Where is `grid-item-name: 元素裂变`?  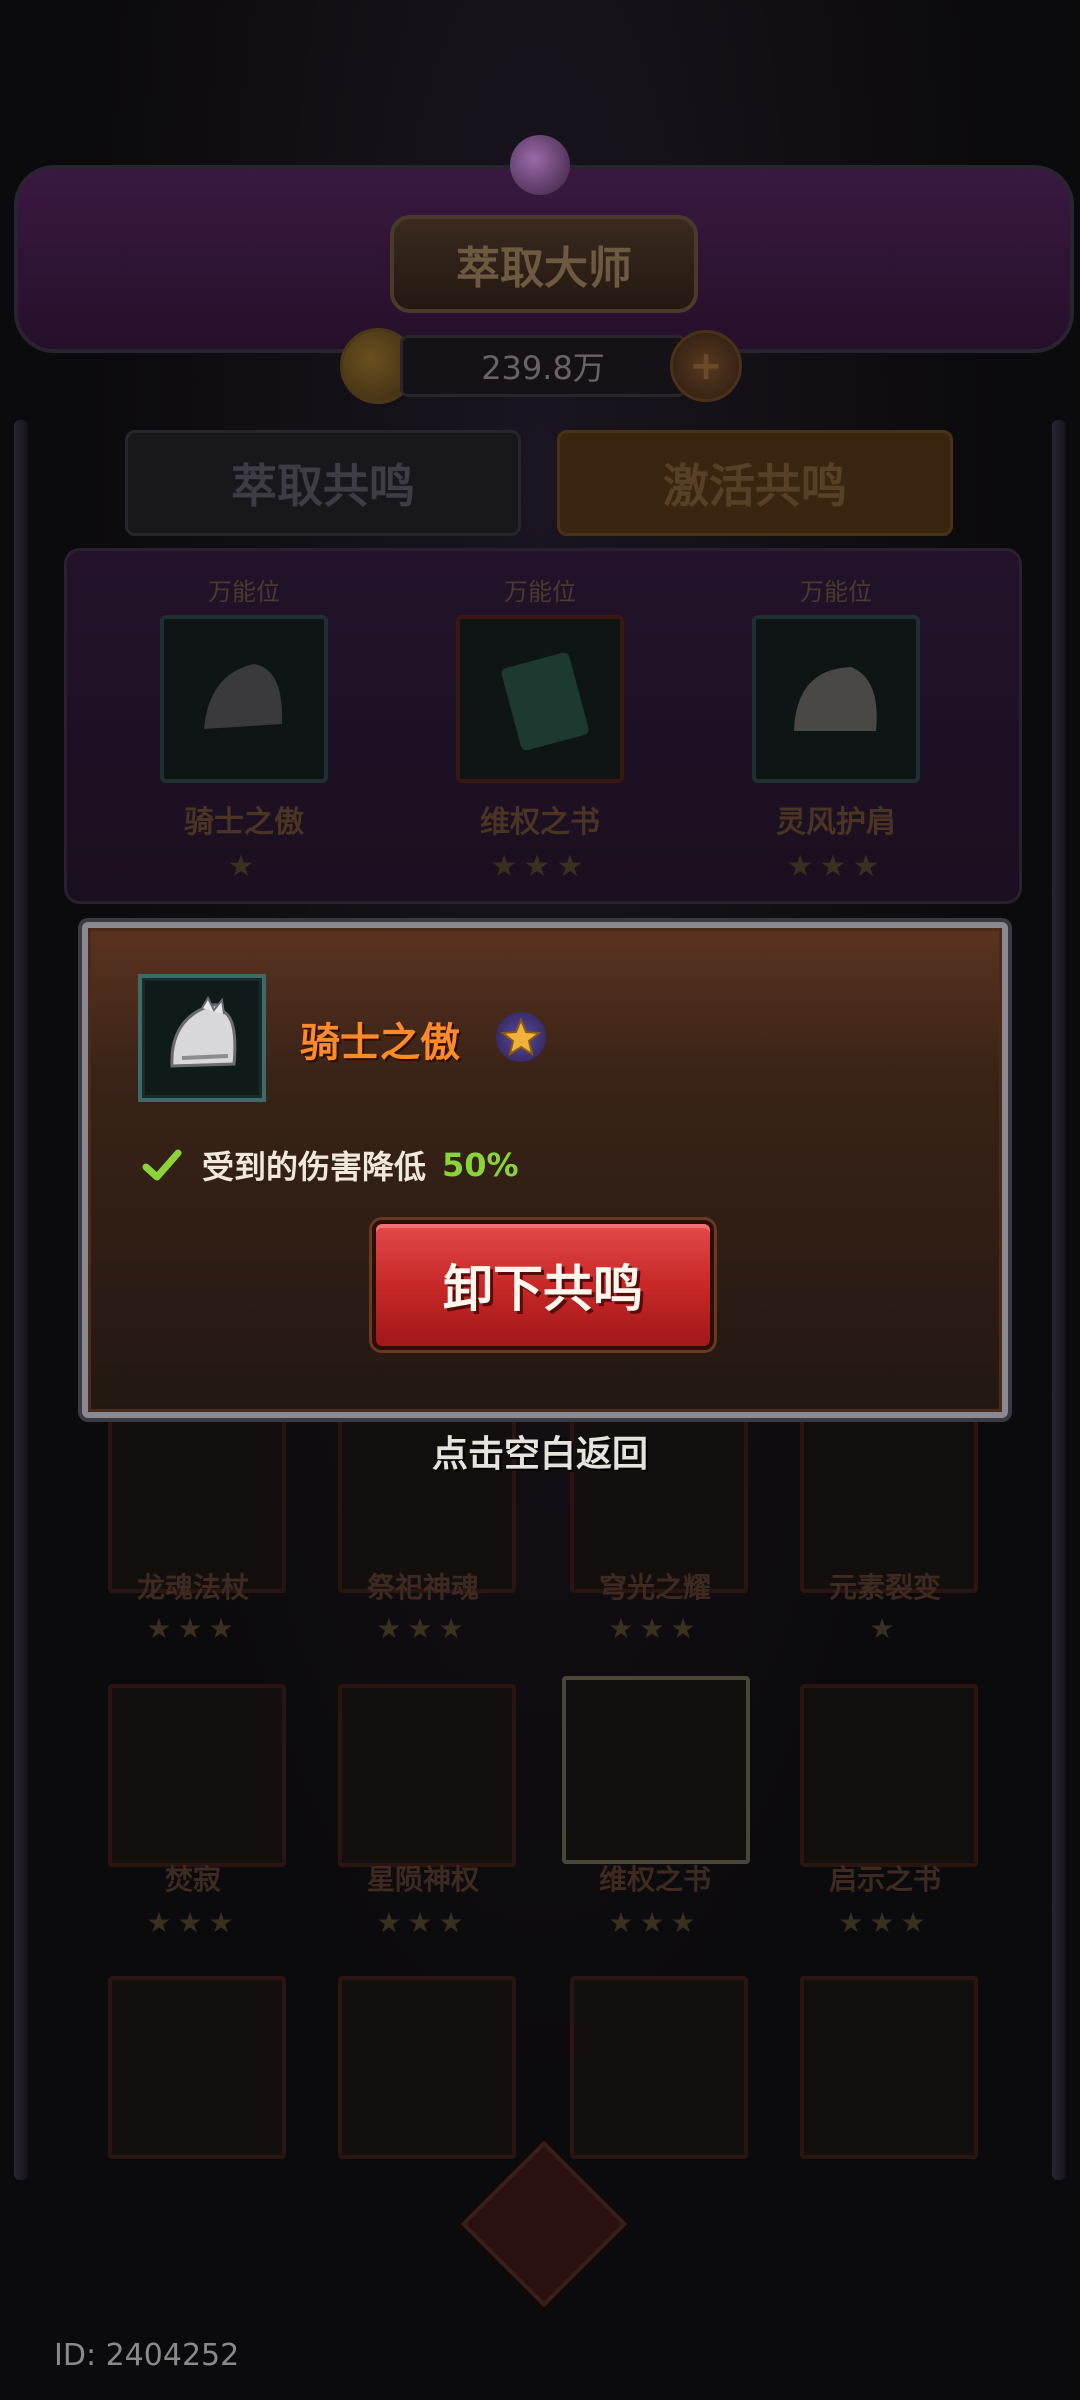
grid-item-name: 元素裂变 is located at coordinates (884, 1587).